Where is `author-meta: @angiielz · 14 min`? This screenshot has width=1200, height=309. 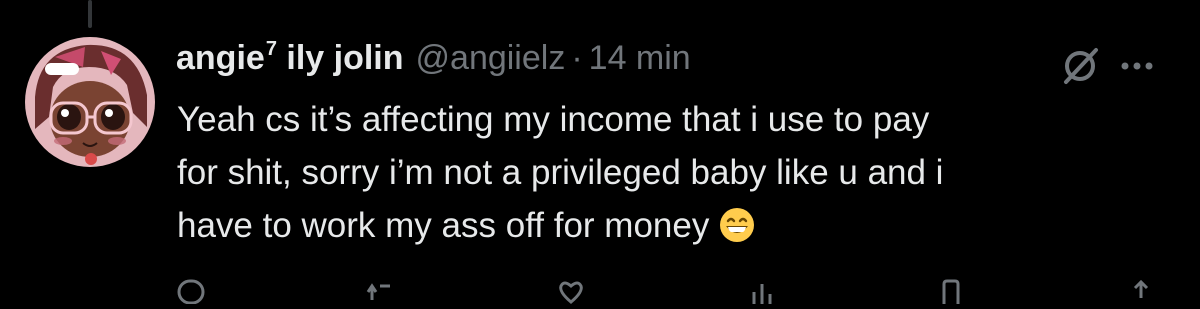
author-meta: @angiielz · 14 min is located at coordinates (553, 58).